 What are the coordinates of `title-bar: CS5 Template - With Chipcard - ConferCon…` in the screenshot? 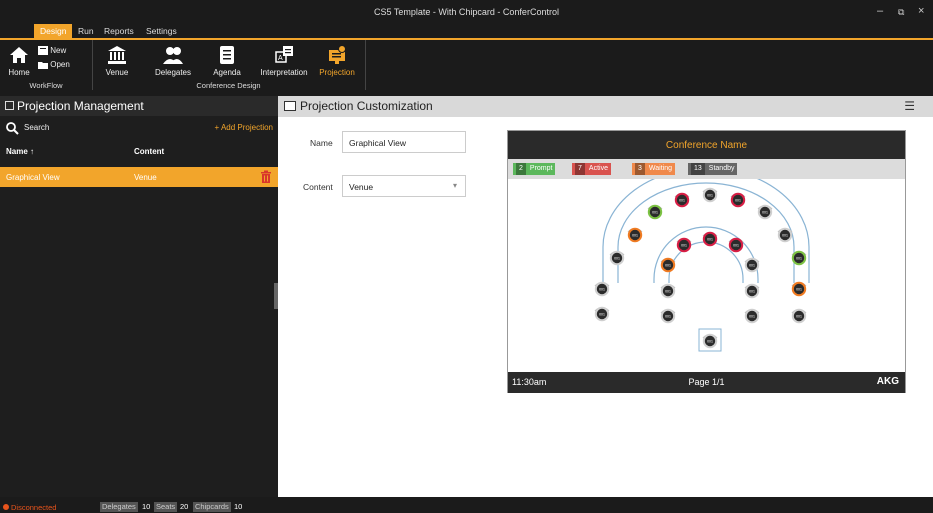 It's located at (466, 12).